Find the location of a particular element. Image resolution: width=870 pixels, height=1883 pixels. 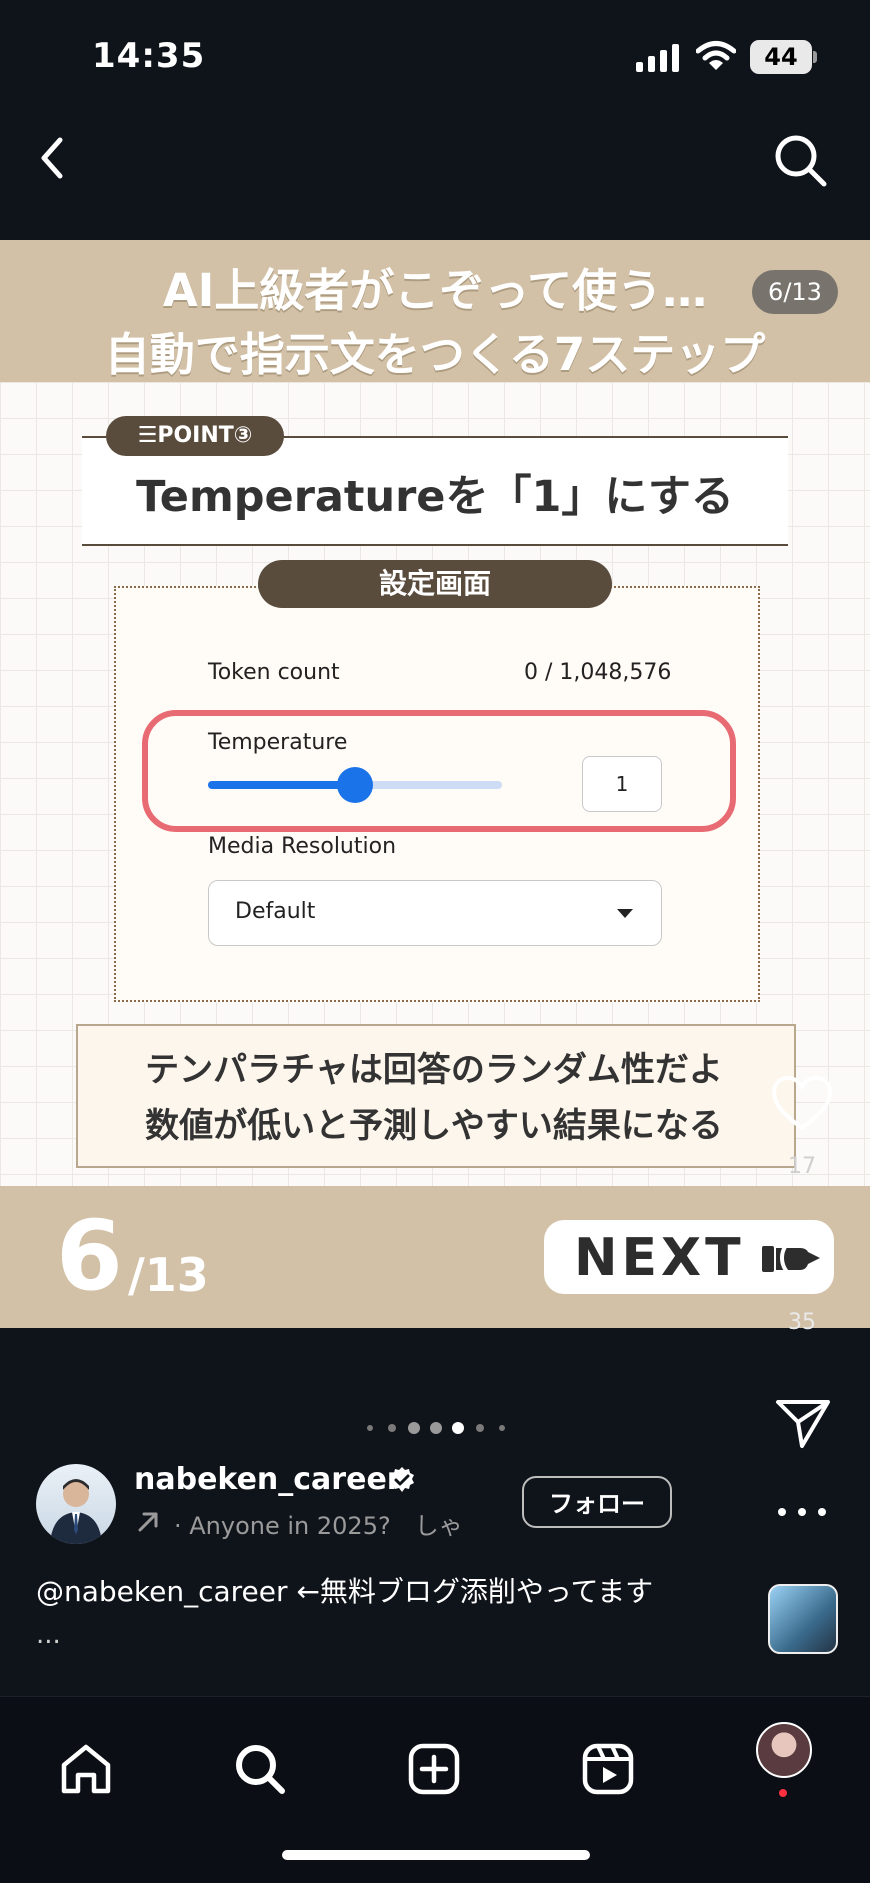

send-icon is located at coordinates (803, 1423).